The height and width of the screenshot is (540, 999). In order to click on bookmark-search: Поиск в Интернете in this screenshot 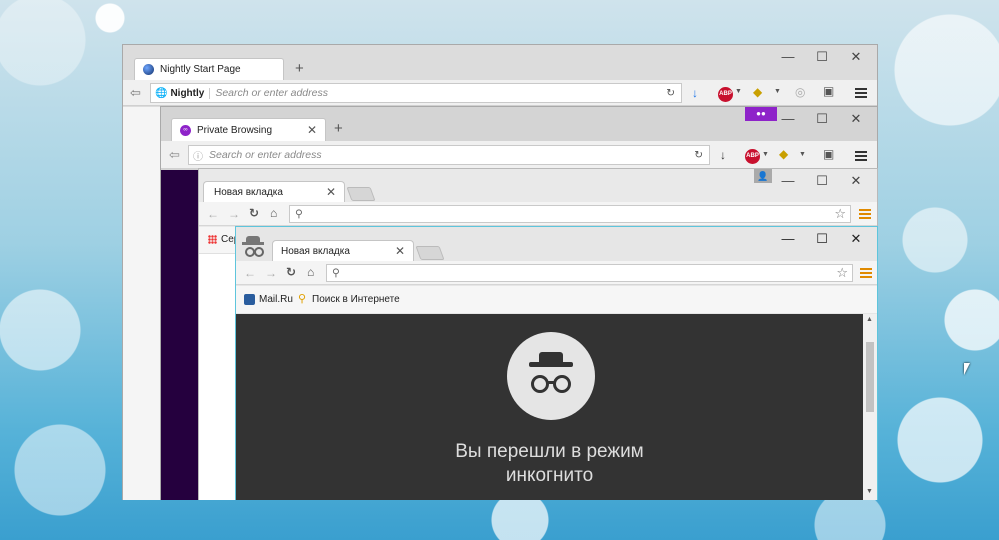, I will do `click(356, 299)`.